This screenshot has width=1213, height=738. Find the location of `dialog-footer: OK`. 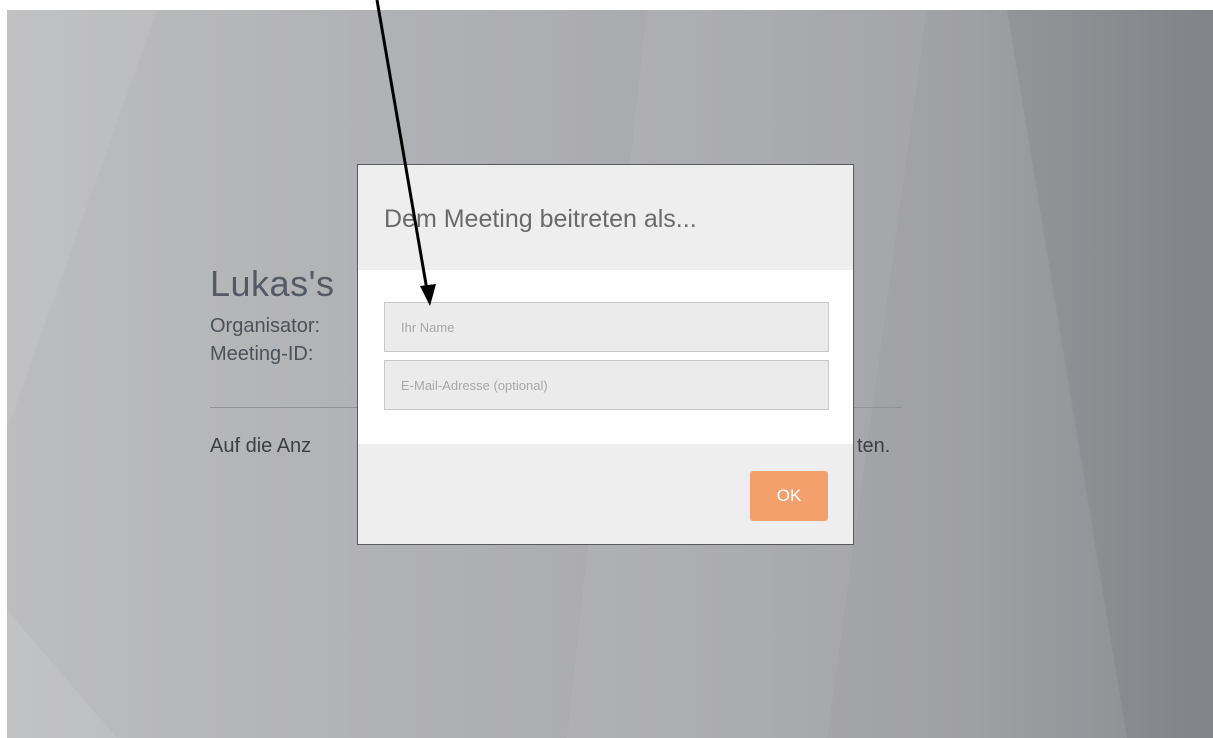

dialog-footer: OK is located at coordinates (605, 494).